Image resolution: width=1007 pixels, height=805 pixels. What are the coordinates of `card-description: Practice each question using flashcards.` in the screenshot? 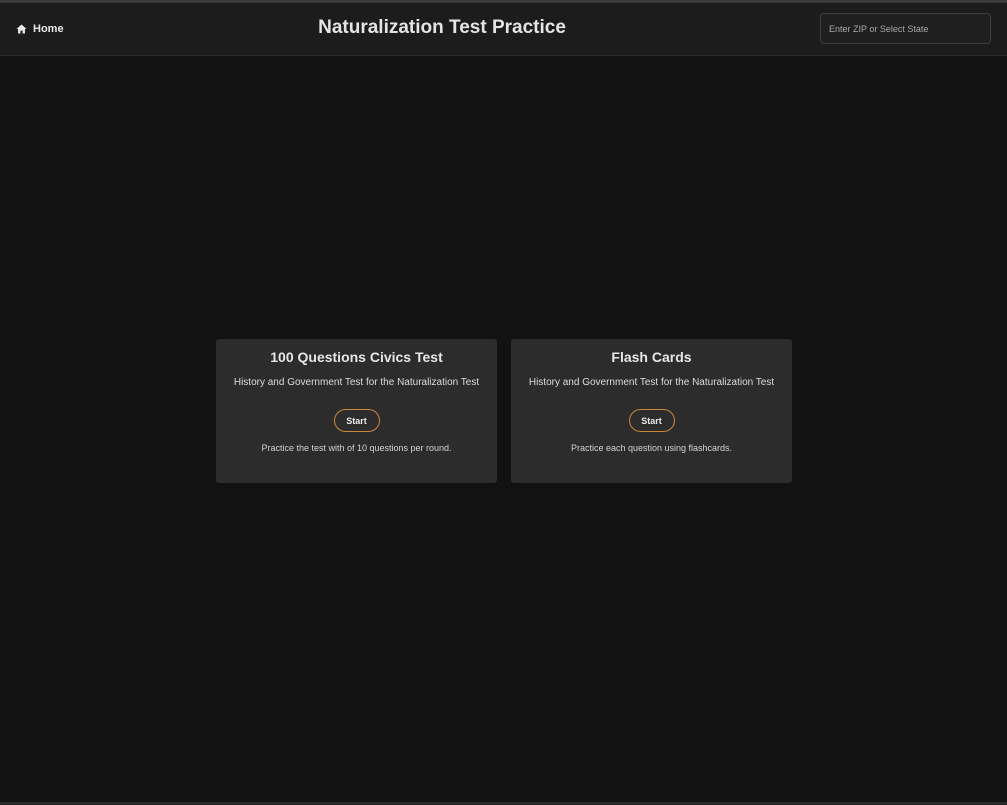 It's located at (651, 448).